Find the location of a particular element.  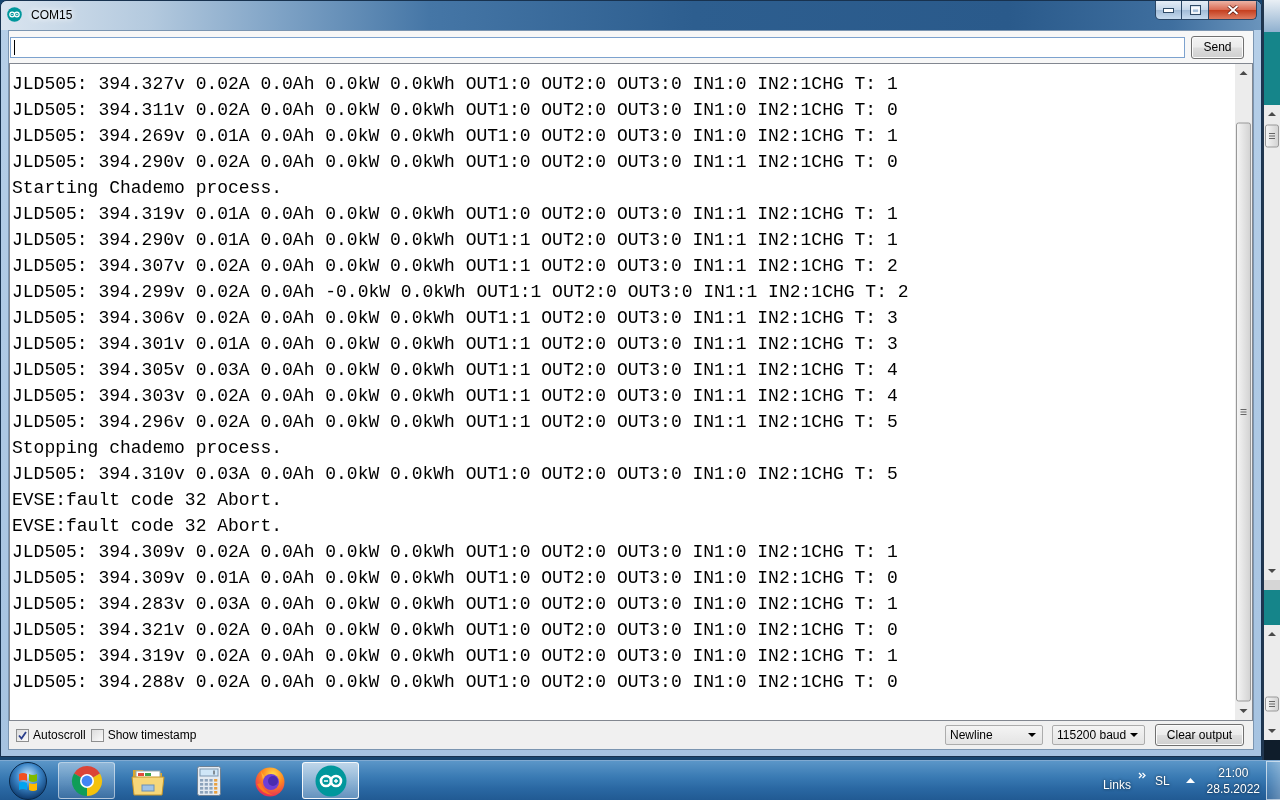

output-line: JLD505: 394.288v 0.02A 0.0Ah 0.0kW 0.0kWh OUT1:0 OUT2:0 OUT3:0 IN1:0 IN2:1CHG T: 0 is located at coordinates (455, 682).